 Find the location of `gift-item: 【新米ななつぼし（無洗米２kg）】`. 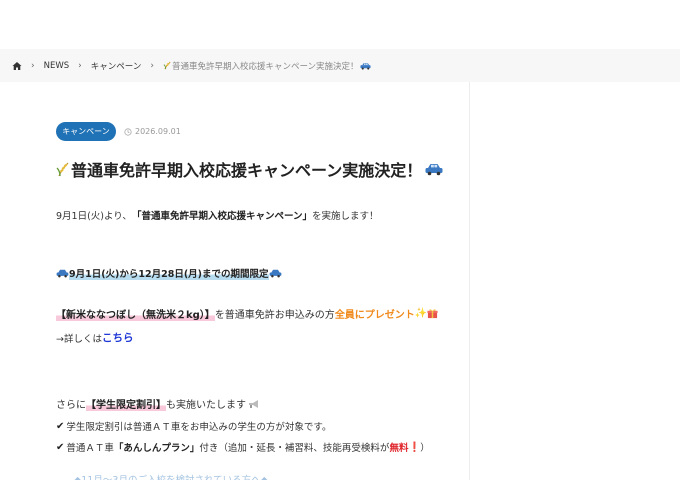

gift-item: 【新米ななつぼし（無洗米２kg）】 is located at coordinates (135, 313).